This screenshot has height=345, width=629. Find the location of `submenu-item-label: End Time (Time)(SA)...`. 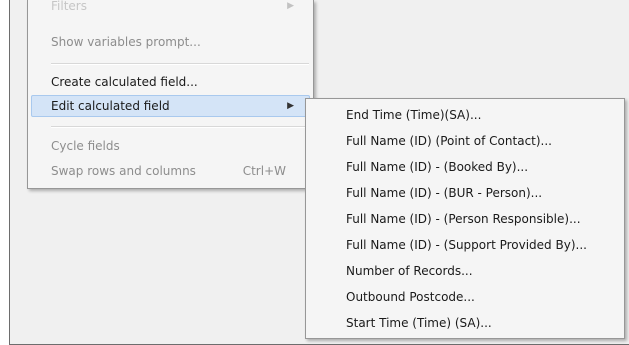

submenu-item-label: End Time (Time)(SA)... is located at coordinates (414, 115).